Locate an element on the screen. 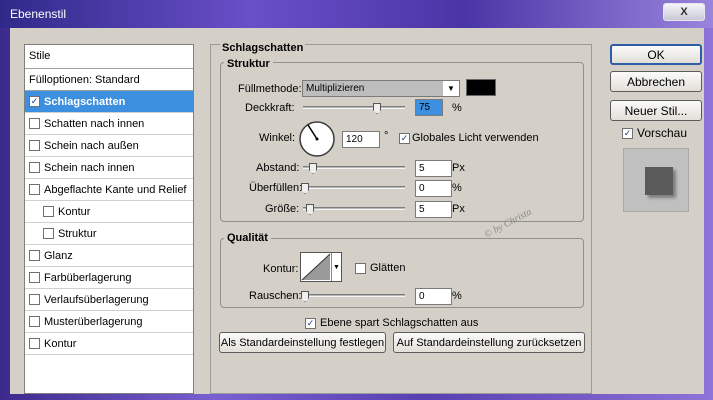 The image size is (713, 400). style-item: Verlaufsüberlagerung is located at coordinates (109, 300).